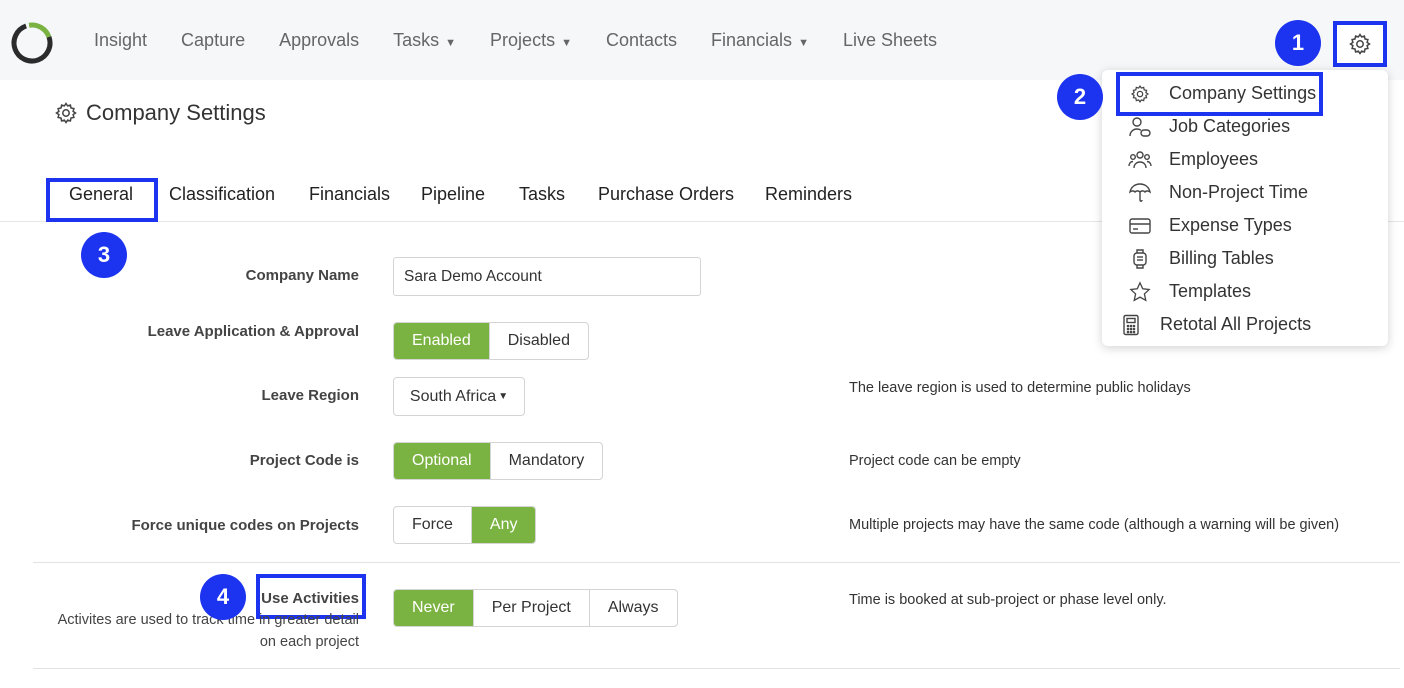 Image resolution: width=1404 pixels, height=688 pixels. Describe the element at coordinates (1140, 292) in the screenshot. I see `star-icon` at that location.